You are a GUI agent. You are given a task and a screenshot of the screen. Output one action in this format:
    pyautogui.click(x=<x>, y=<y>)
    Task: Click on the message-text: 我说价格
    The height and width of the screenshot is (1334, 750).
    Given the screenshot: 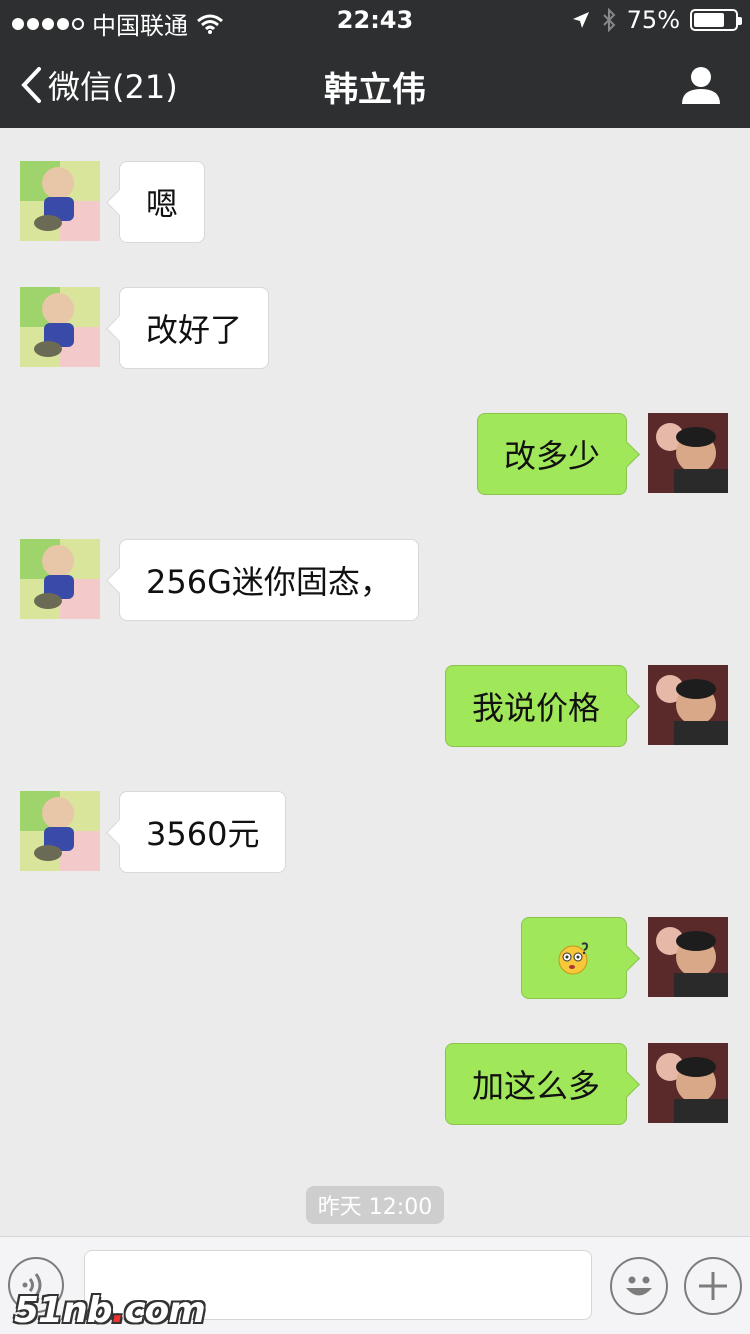 What is the action you would take?
    pyautogui.click(x=535, y=708)
    